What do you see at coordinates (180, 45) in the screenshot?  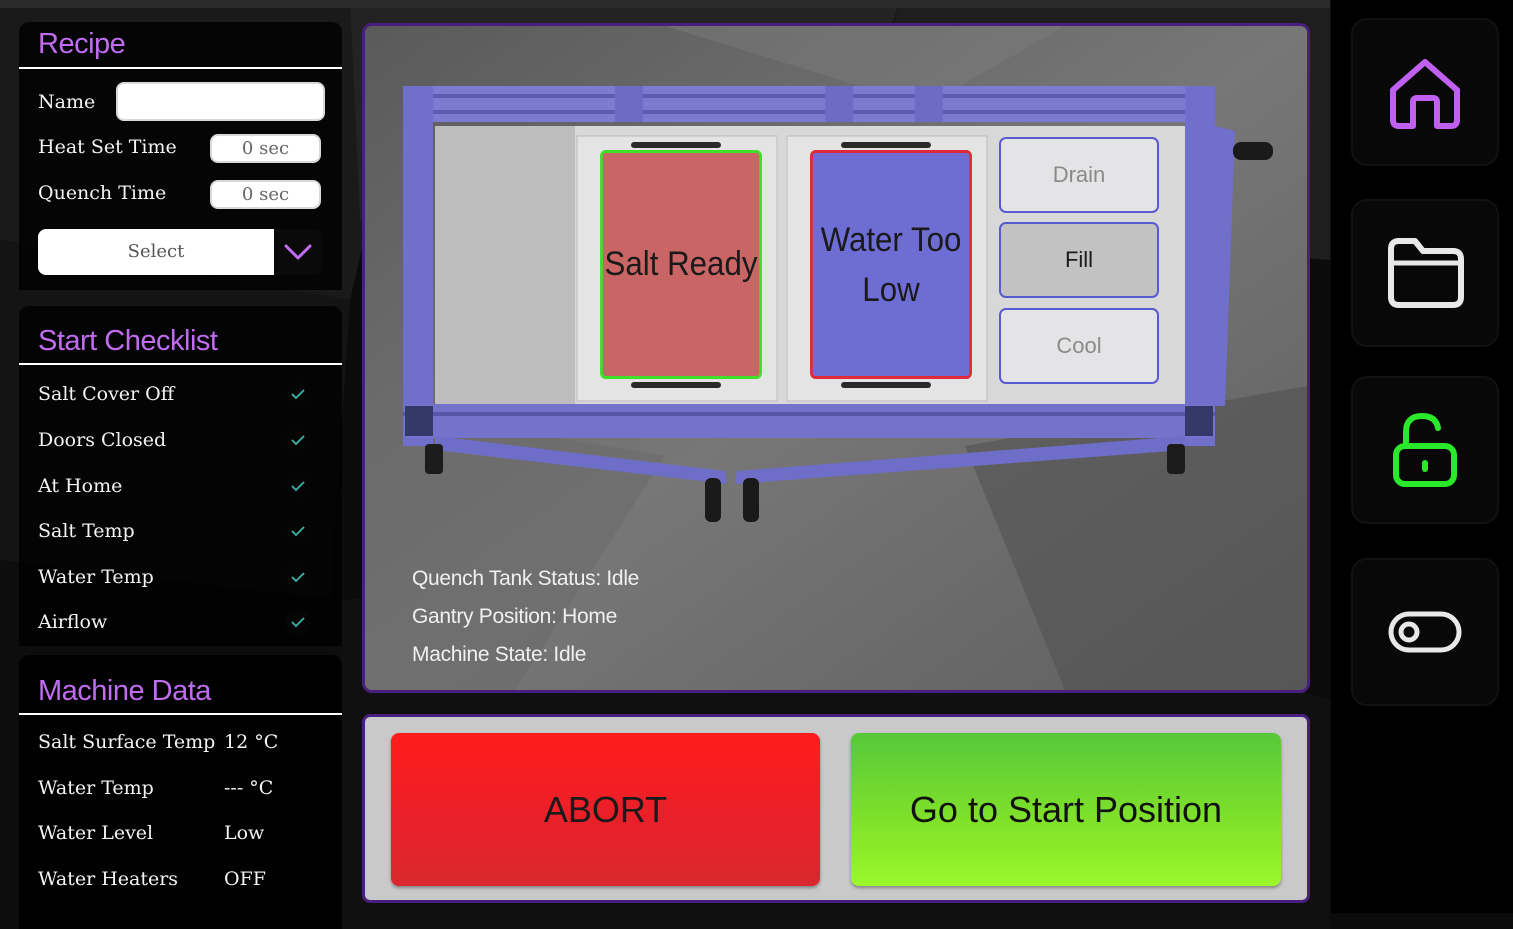 I see `recipe-title: Recipe` at bounding box center [180, 45].